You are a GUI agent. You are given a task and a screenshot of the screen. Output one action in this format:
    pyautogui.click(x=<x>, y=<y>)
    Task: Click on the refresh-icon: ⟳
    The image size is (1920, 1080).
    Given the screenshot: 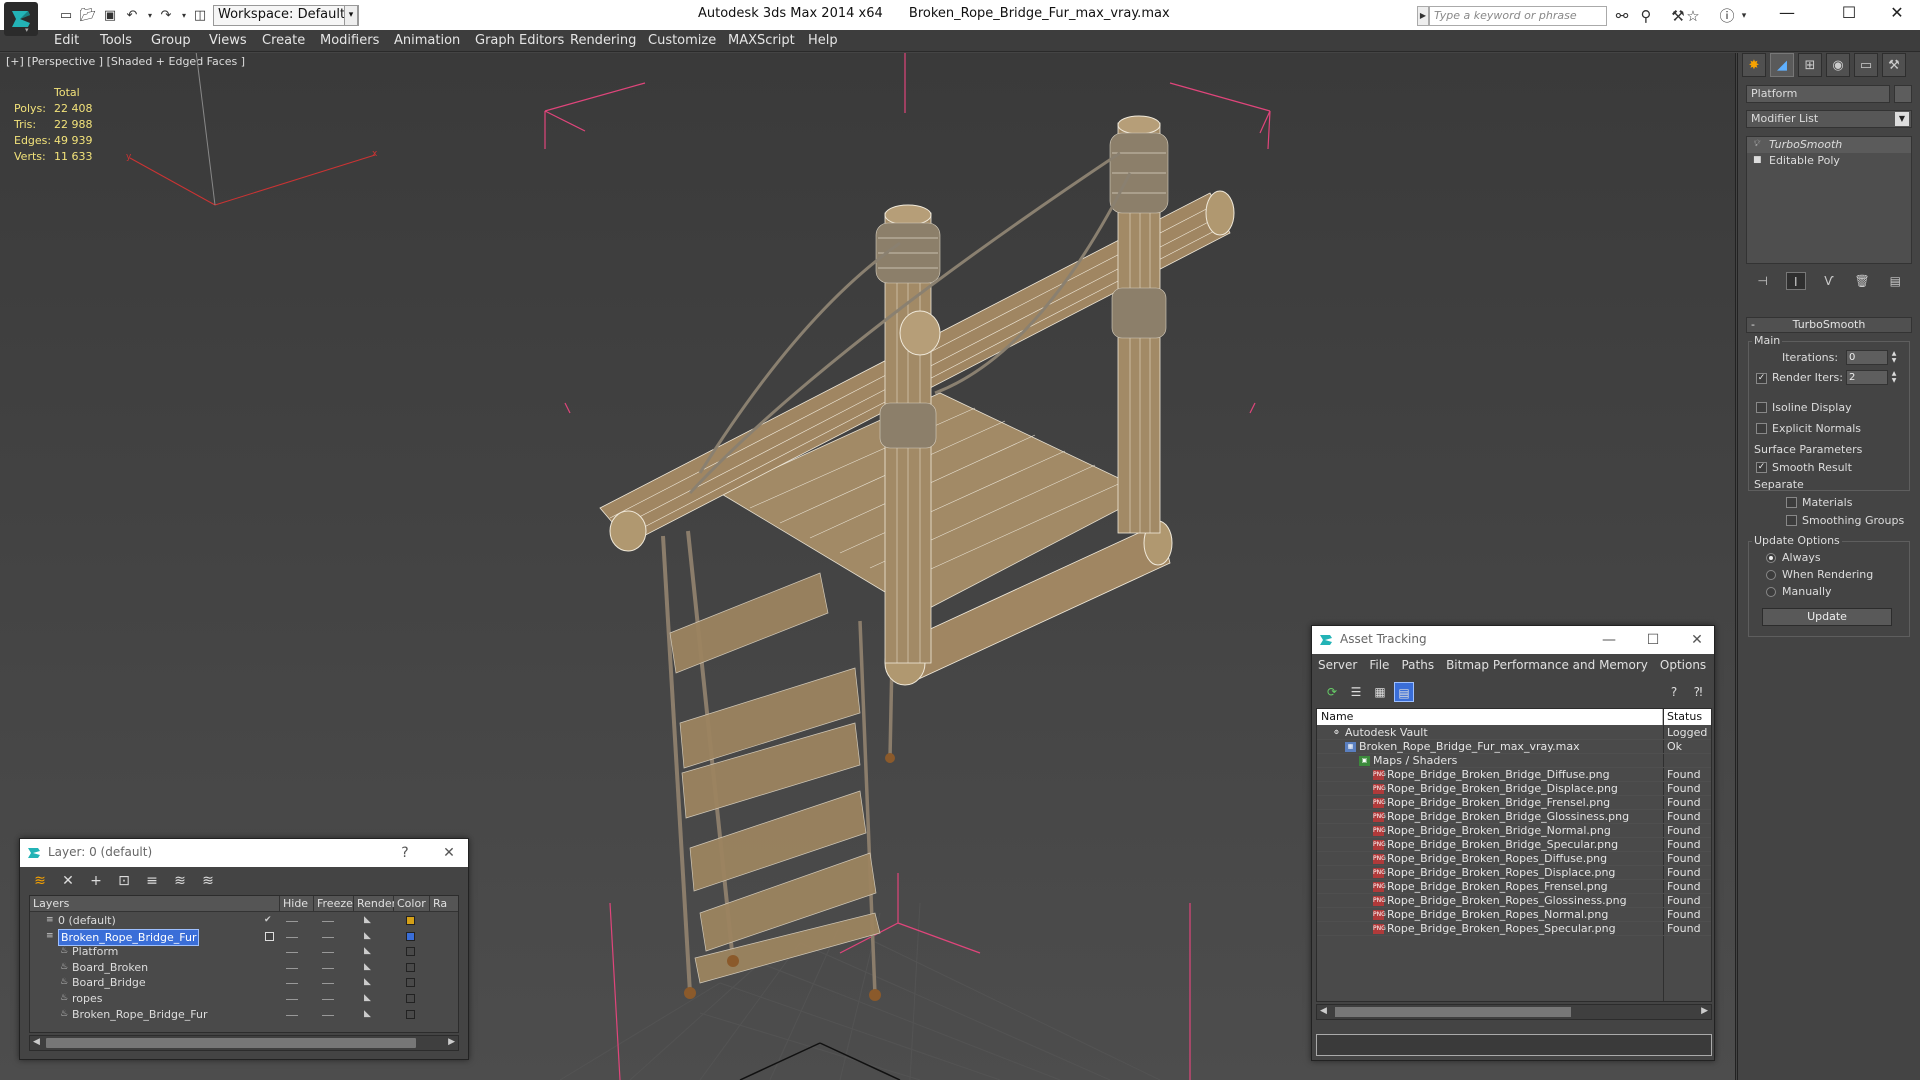 What is the action you would take?
    pyautogui.click(x=1332, y=692)
    